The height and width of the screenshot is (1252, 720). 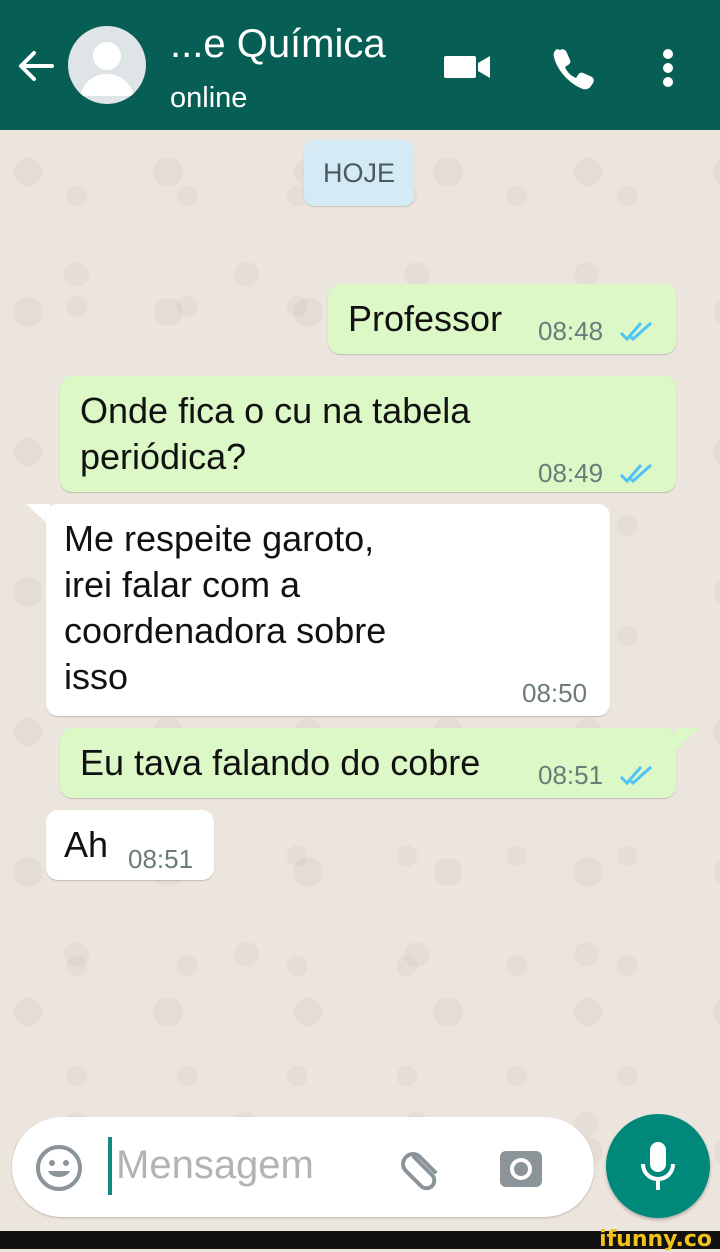 I want to click on camera-icon, so click(x=521, y=1168).